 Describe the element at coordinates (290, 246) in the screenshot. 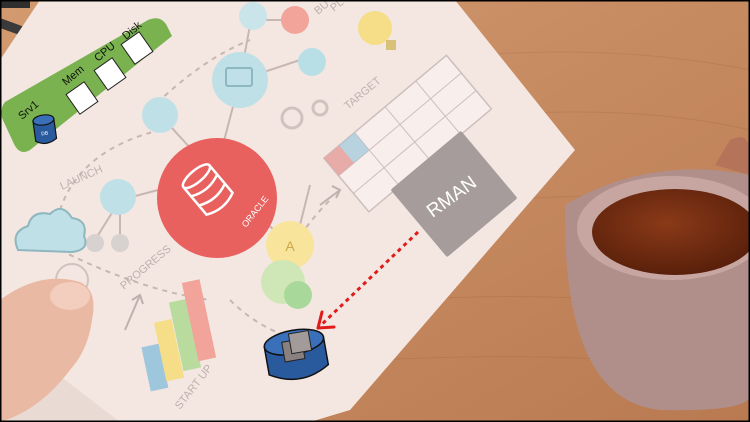

I see `a-node-label: A` at that location.